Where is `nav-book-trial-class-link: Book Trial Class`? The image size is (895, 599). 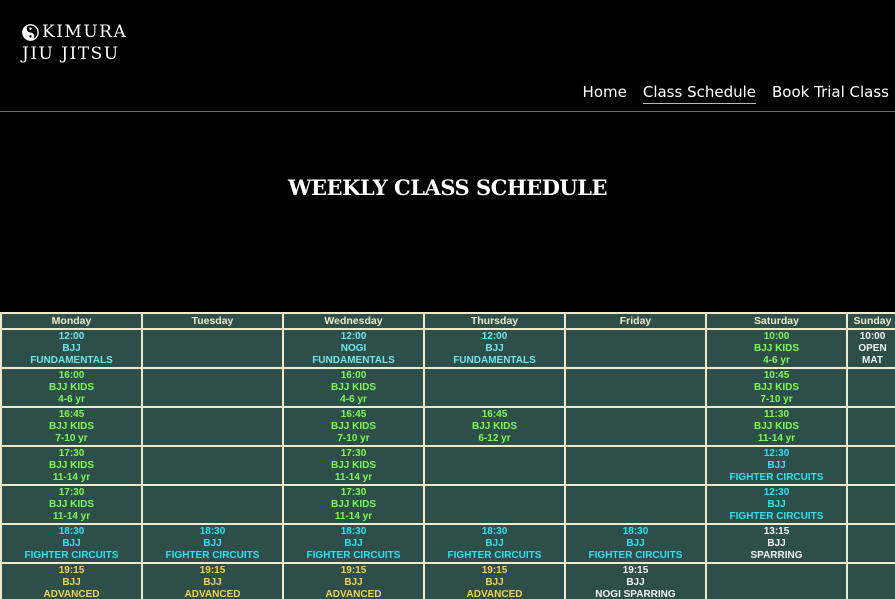 nav-book-trial-class-link: Book Trial Class is located at coordinates (830, 93).